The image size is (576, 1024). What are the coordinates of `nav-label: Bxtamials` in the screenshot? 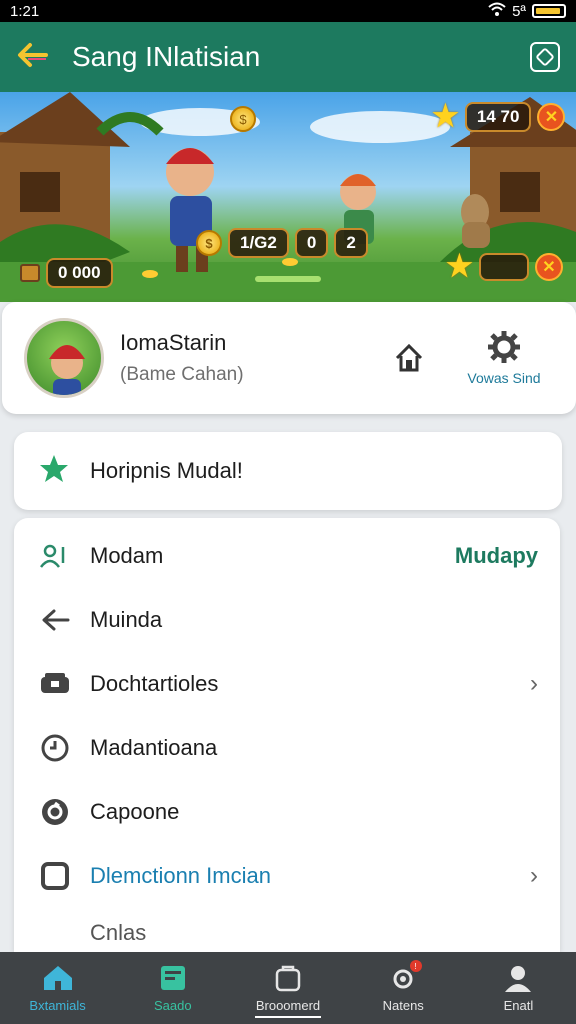 It's located at (57, 1005).